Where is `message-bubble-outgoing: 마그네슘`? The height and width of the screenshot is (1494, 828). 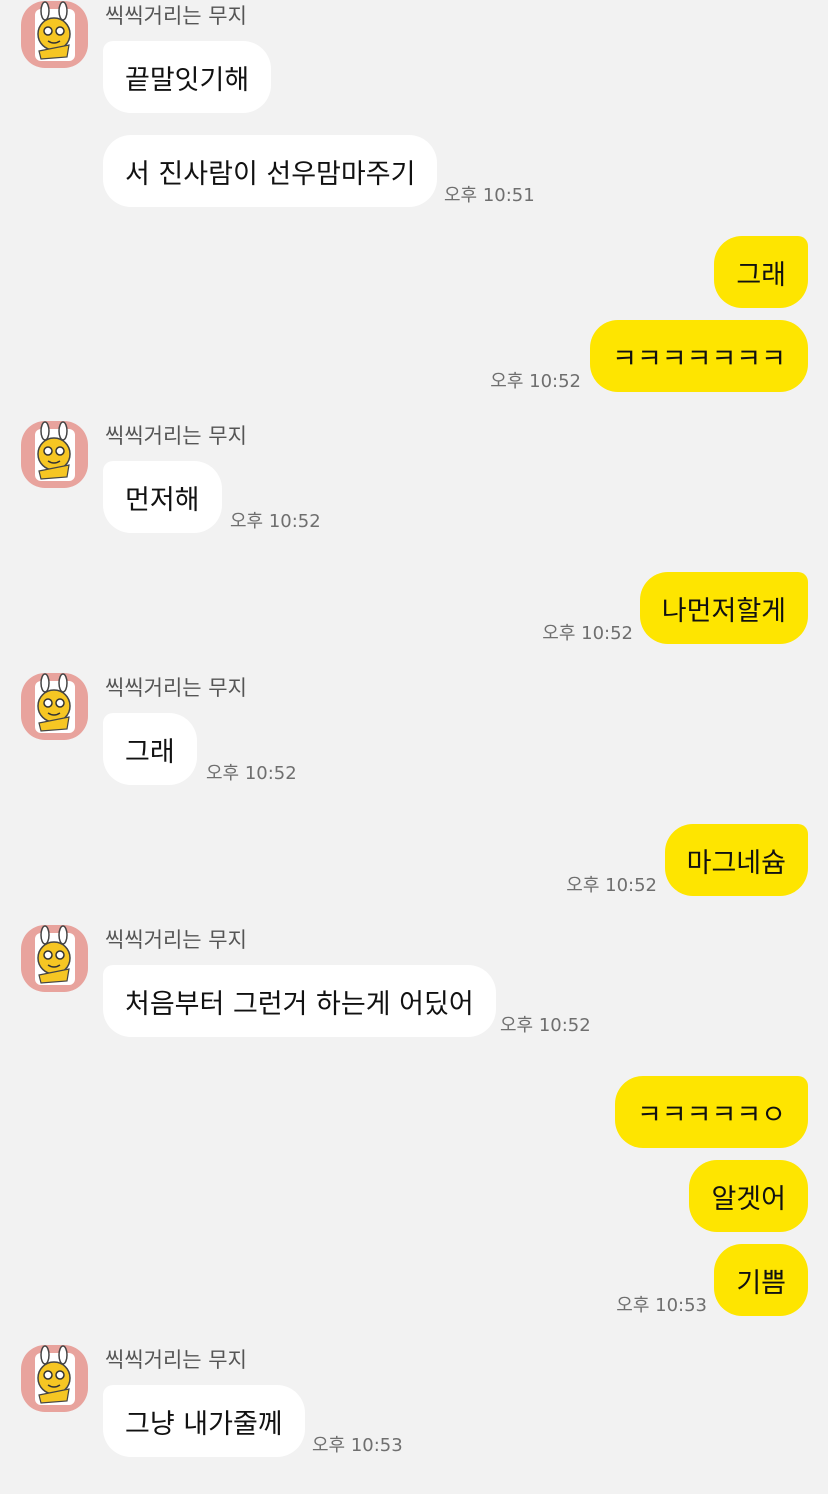
message-bubble-outgoing: 마그네슘 is located at coordinates (736, 860).